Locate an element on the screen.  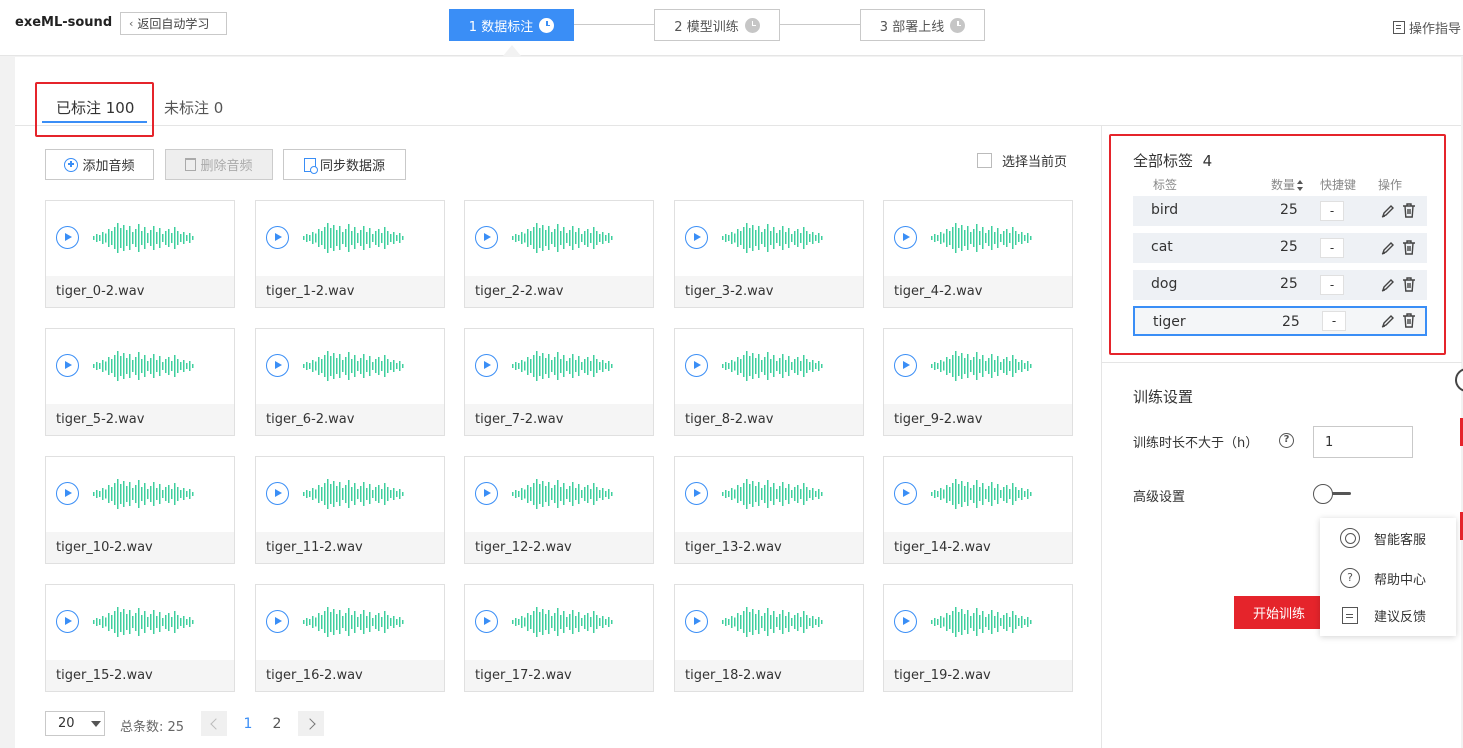
smart-service-item: 智能客服 is located at coordinates (1388, 538).